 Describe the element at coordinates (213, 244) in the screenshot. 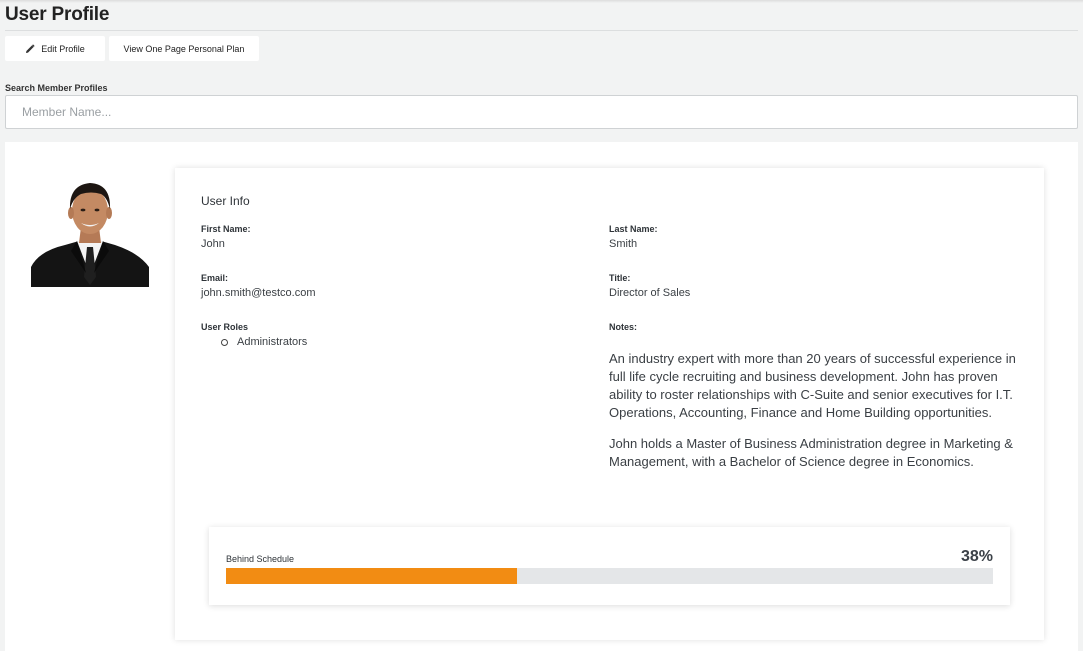

I see `first-name-value: John` at that location.